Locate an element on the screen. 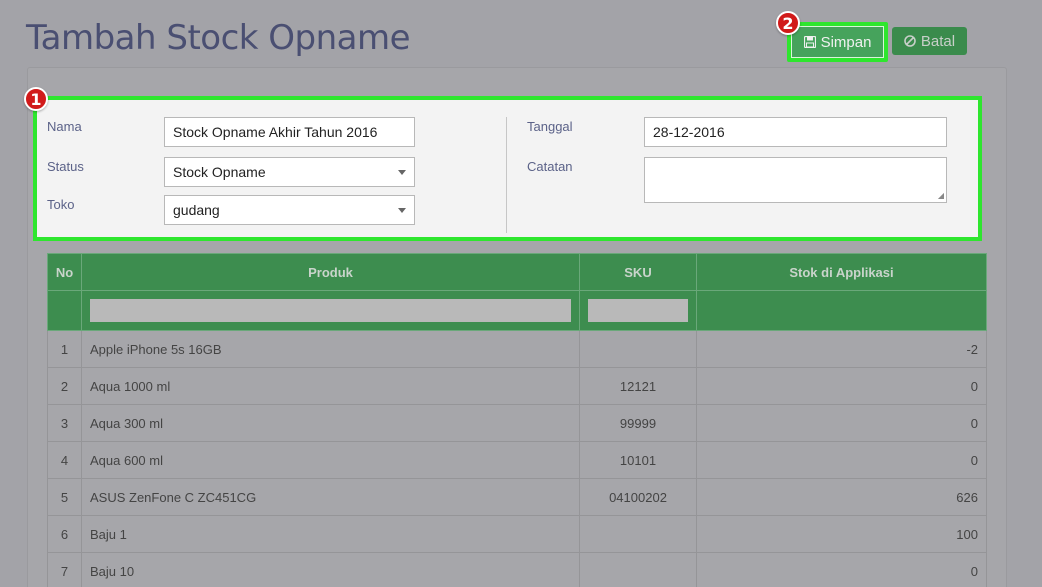 This screenshot has height=587, width=1042. column-header-no: No is located at coordinates (64, 272).